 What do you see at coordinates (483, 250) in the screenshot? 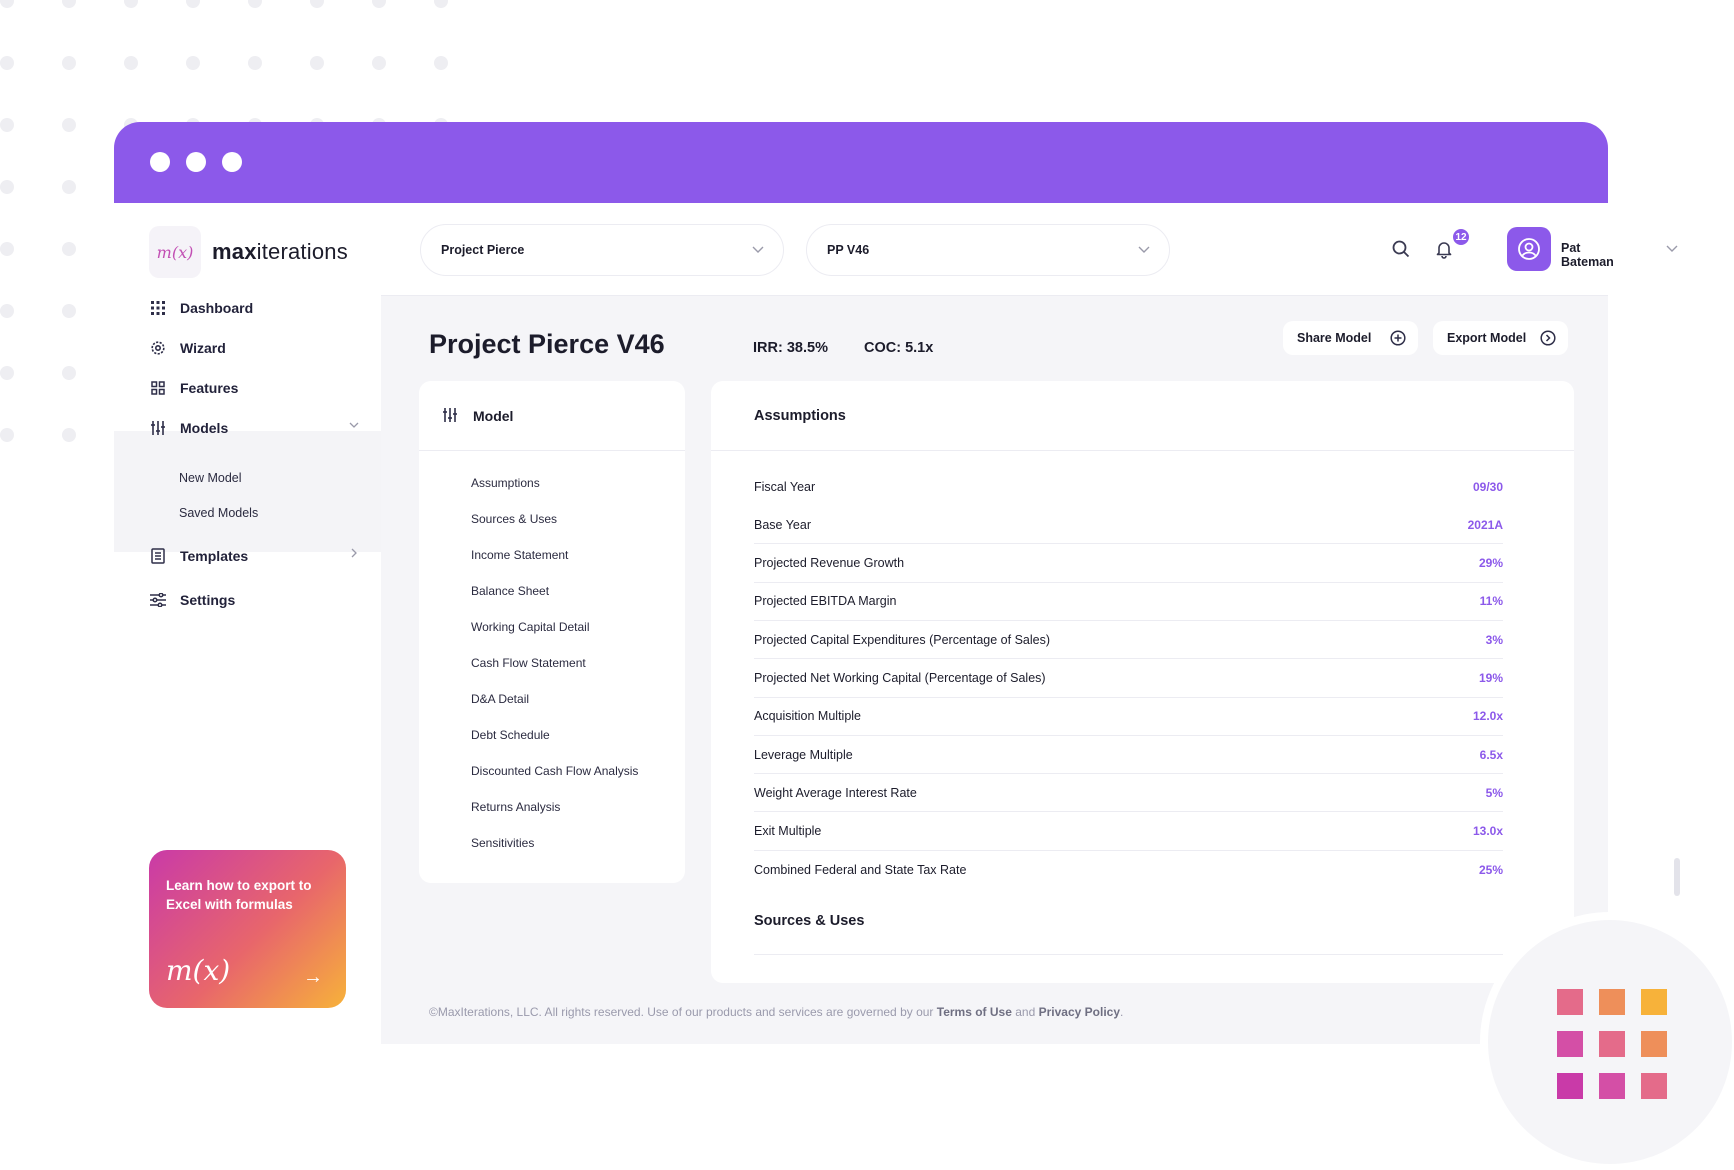
I see `project-select-value: Project Pierce` at bounding box center [483, 250].